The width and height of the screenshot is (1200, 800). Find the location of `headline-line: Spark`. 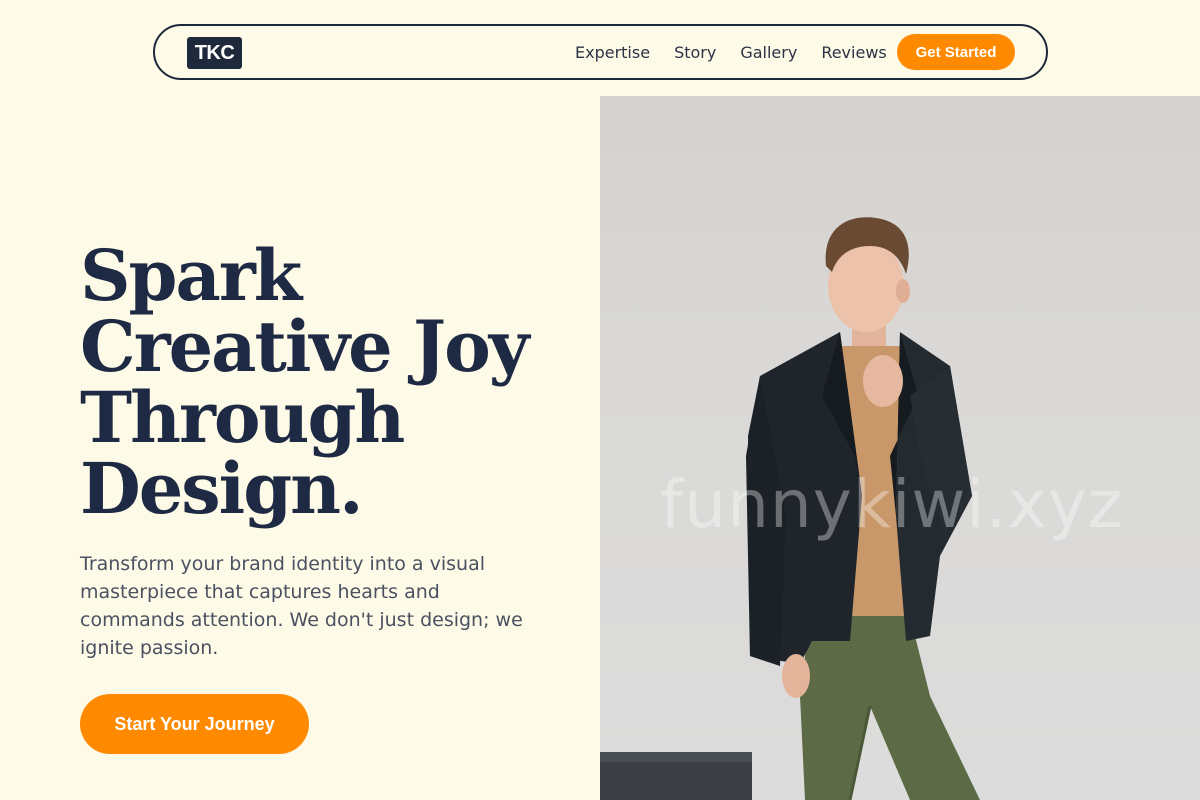

headline-line: Spark is located at coordinates (191, 275).